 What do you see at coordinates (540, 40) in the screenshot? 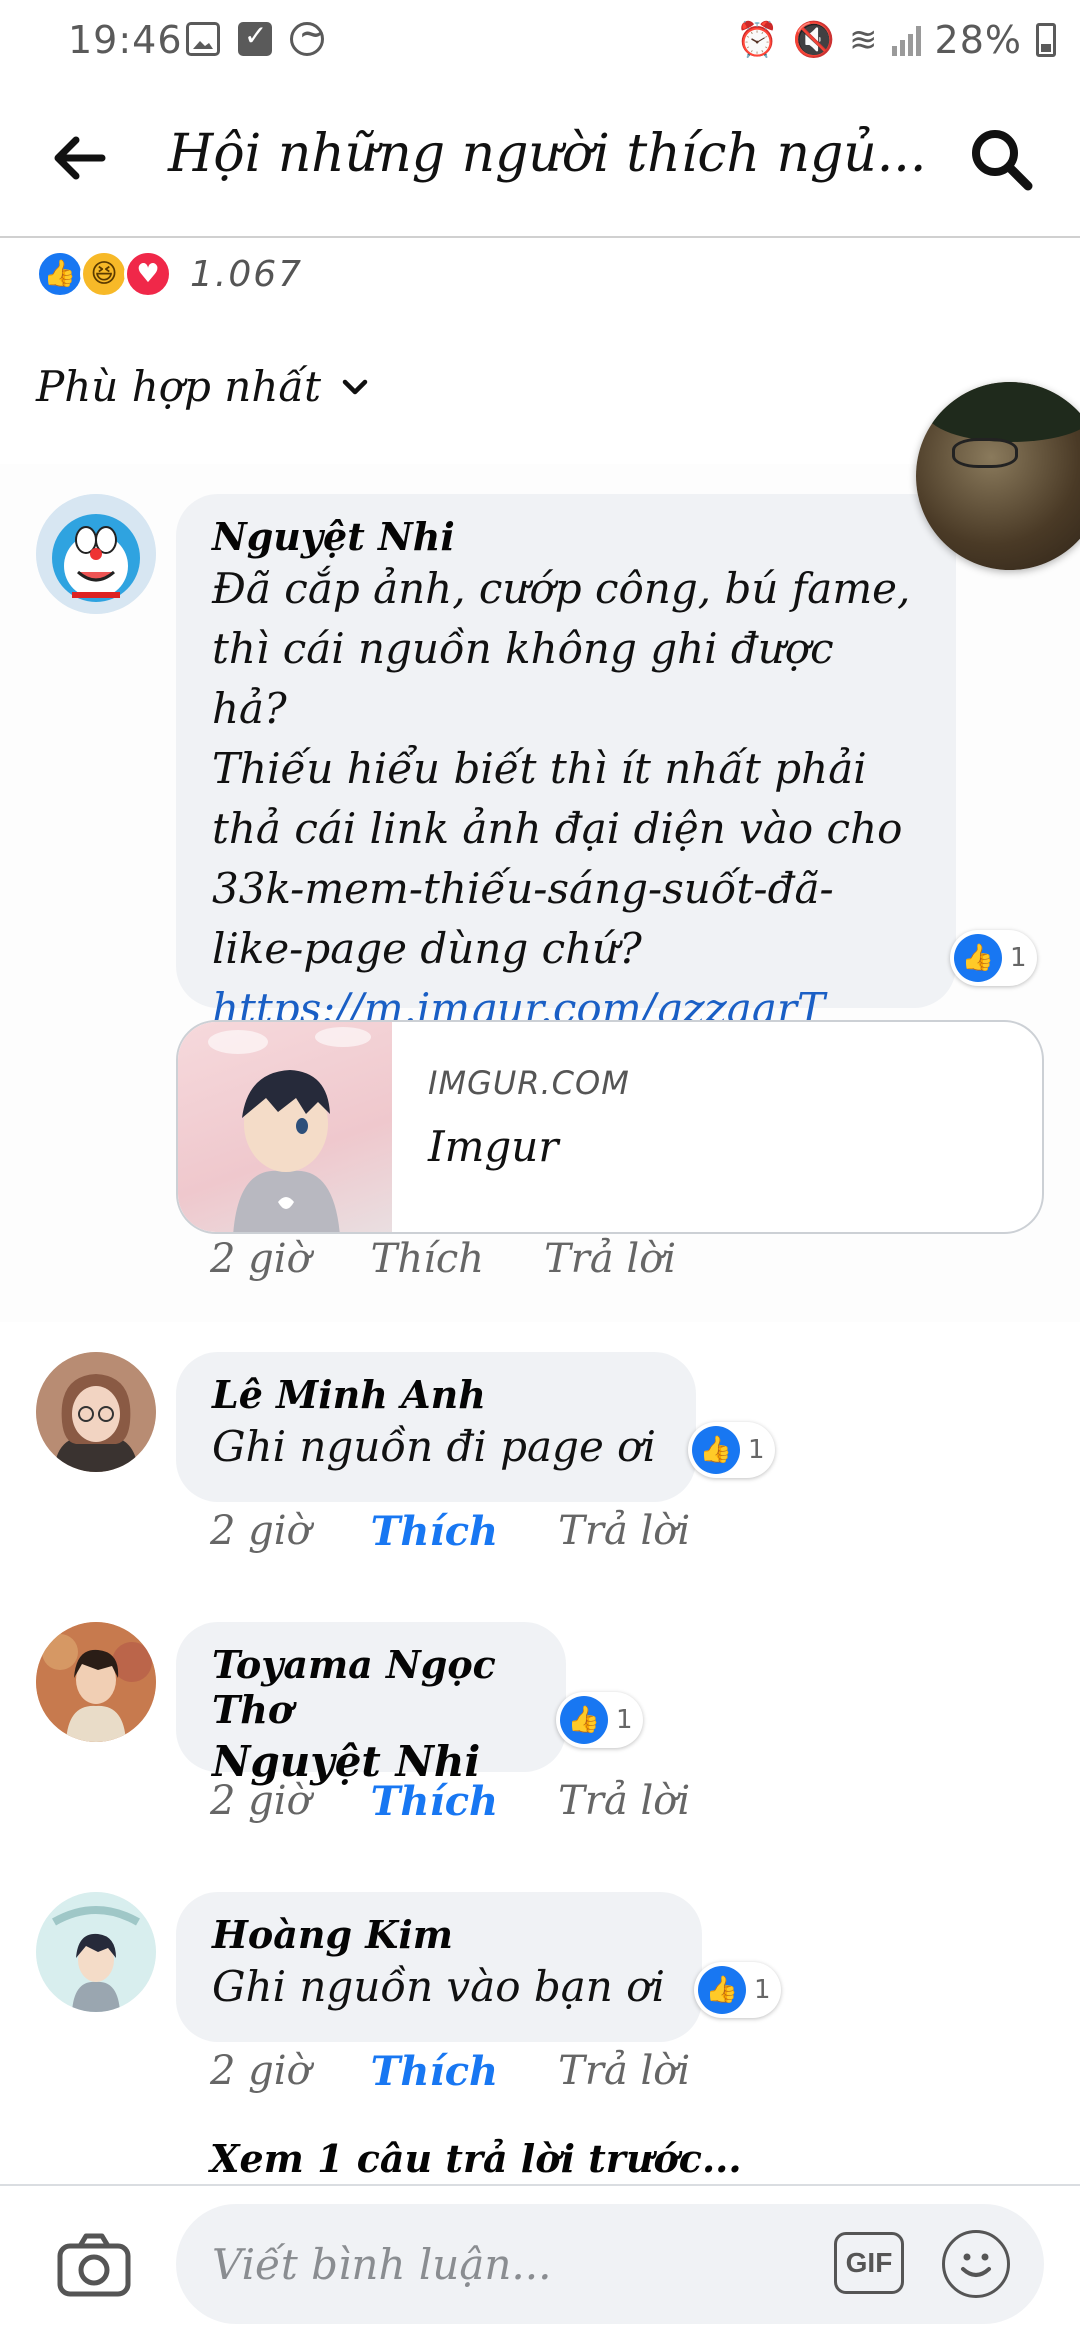
I see `status-bar: 19:46 ⏰ 🔇 ≋ 28%` at bounding box center [540, 40].